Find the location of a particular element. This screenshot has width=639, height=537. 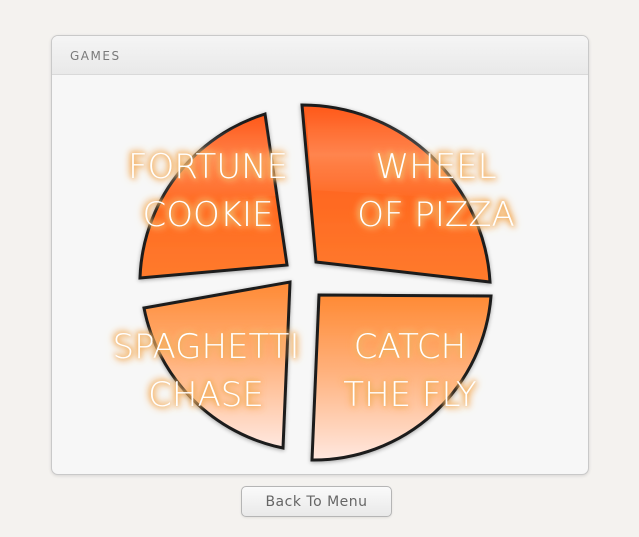

catch-the-fly-line2: THE FLY is located at coordinates (410, 395).